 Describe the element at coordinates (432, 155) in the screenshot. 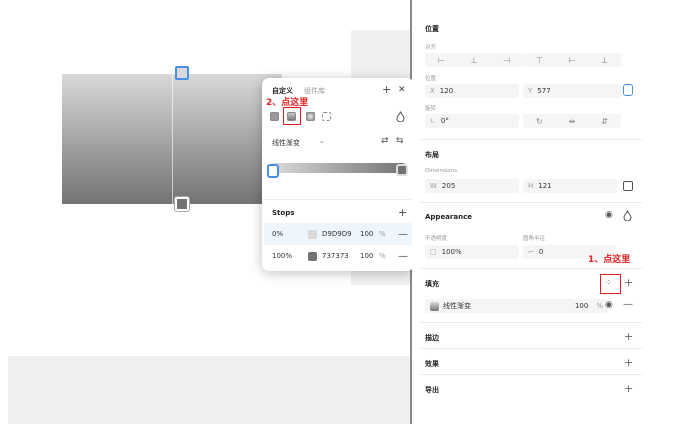

I see `layout-title: 布局` at that location.